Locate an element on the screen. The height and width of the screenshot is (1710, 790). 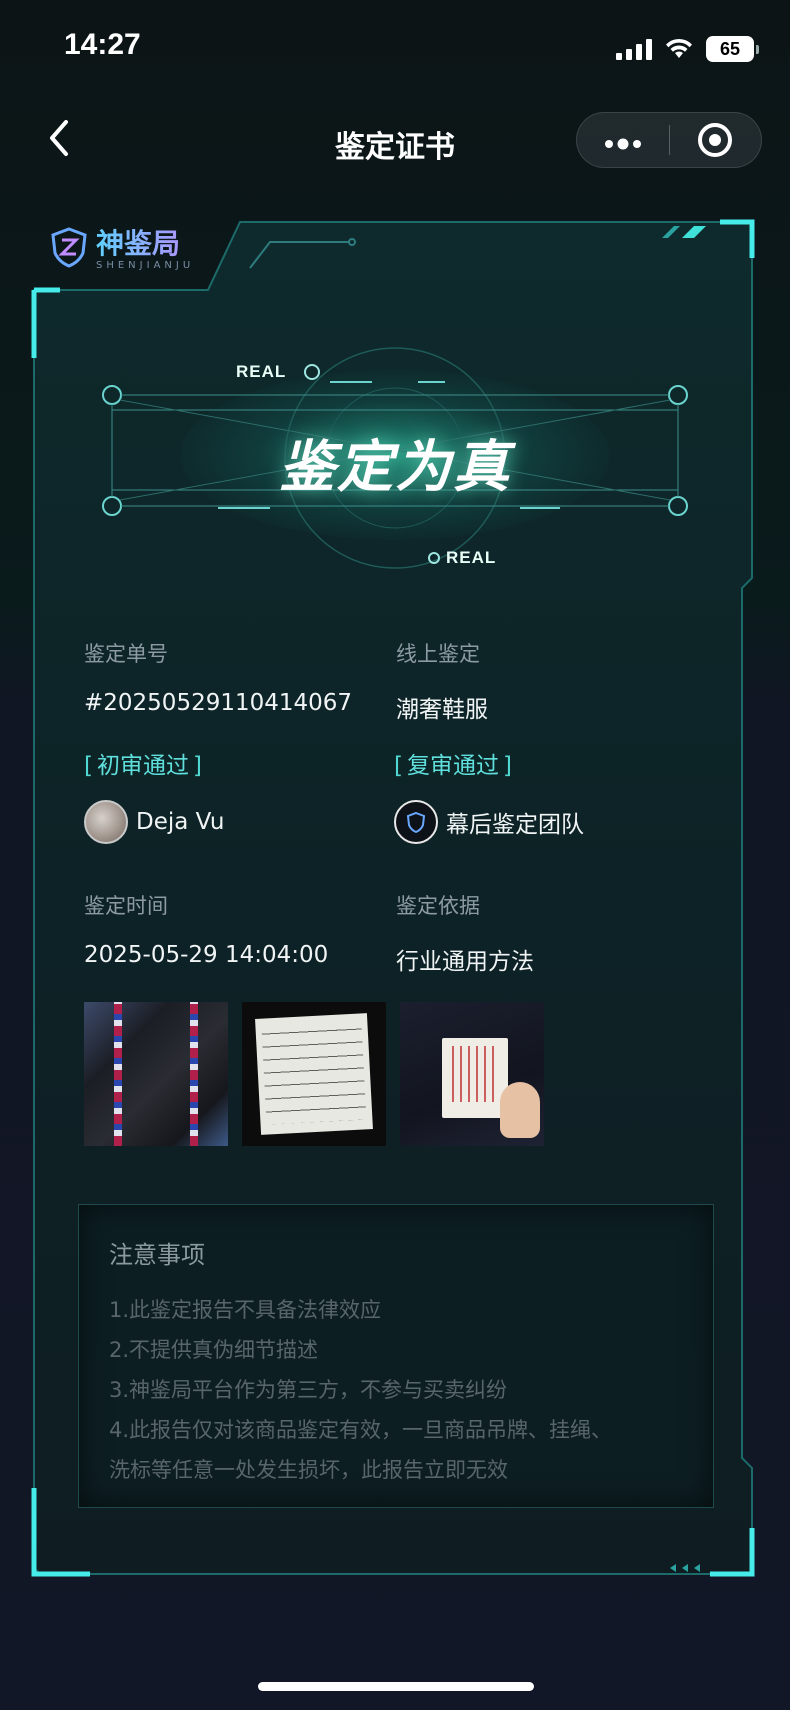
first-review-block: [初审通过] Deja Vu is located at coordinates (154, 795).